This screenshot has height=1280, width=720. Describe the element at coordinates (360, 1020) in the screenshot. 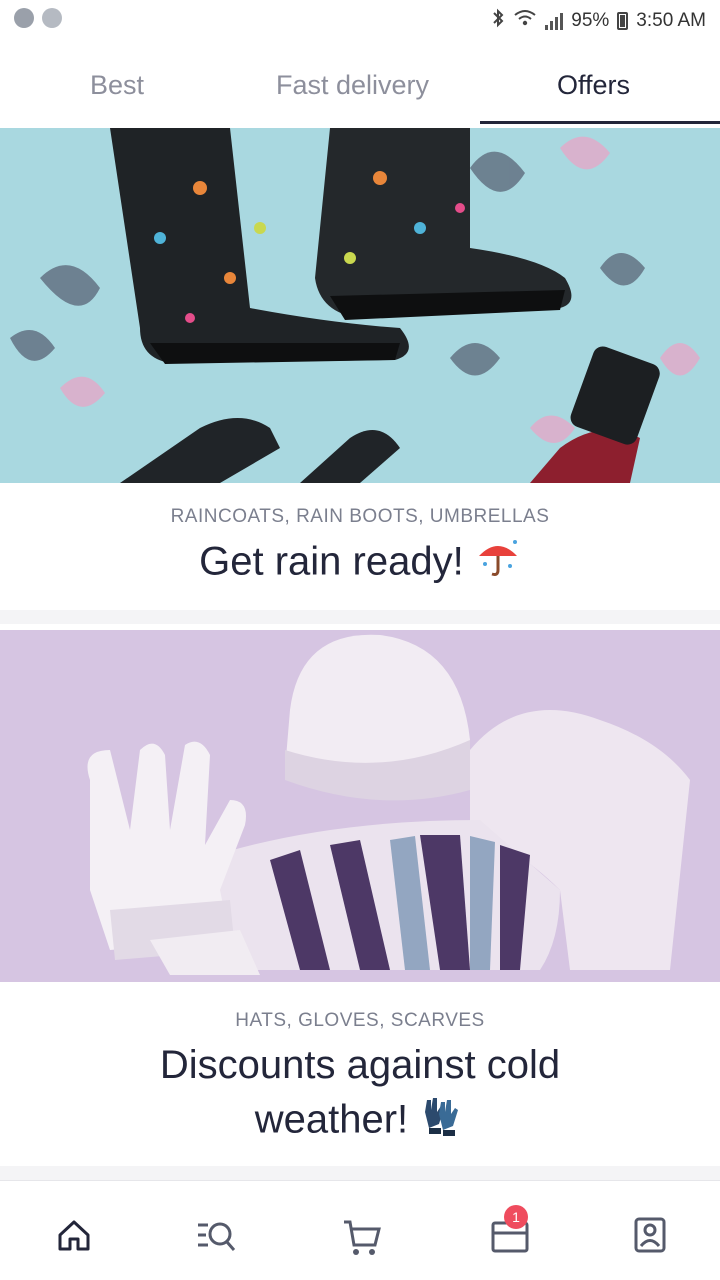

I see `winter-banner-subtitle: HATS, GLOVES, SCARVES` at that location.